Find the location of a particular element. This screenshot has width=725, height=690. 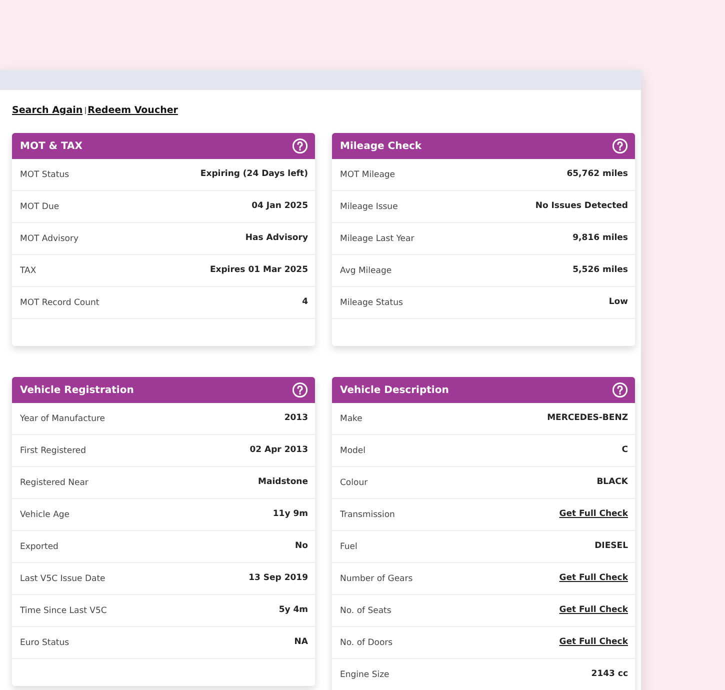

field-value: 4 is located at coordinates (305, 303).